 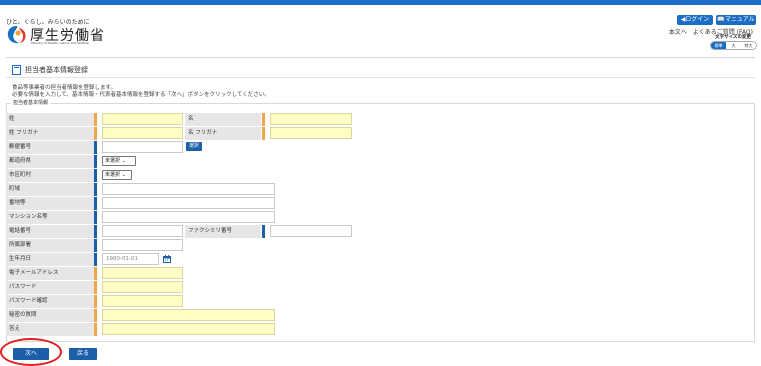 I want to click on label-postal: 郵便番号, so click(x=50, y=147).